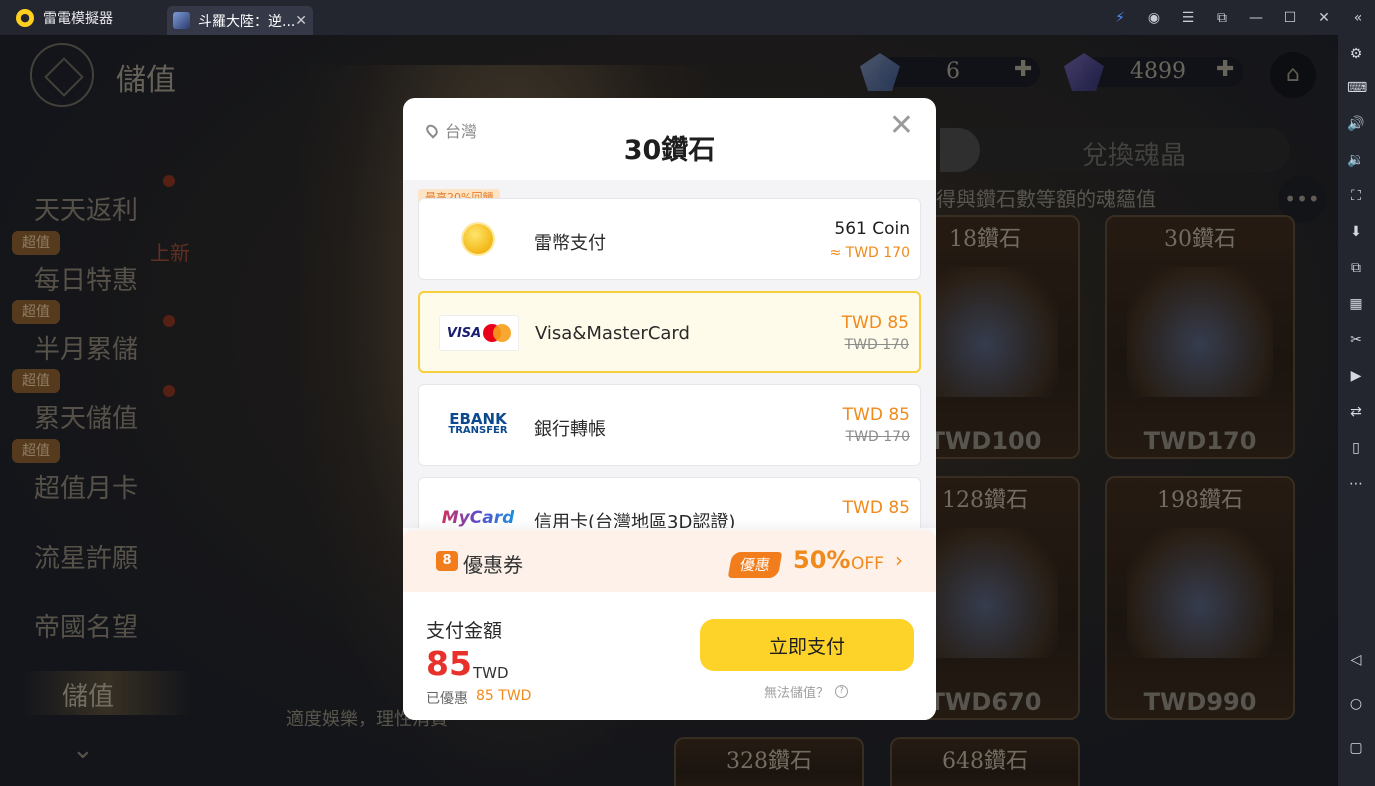 Image resolution: width=1375 pixels, height=786 pixels. I want to click on ebank-logo-line1: EBANK, so click(478, 419).